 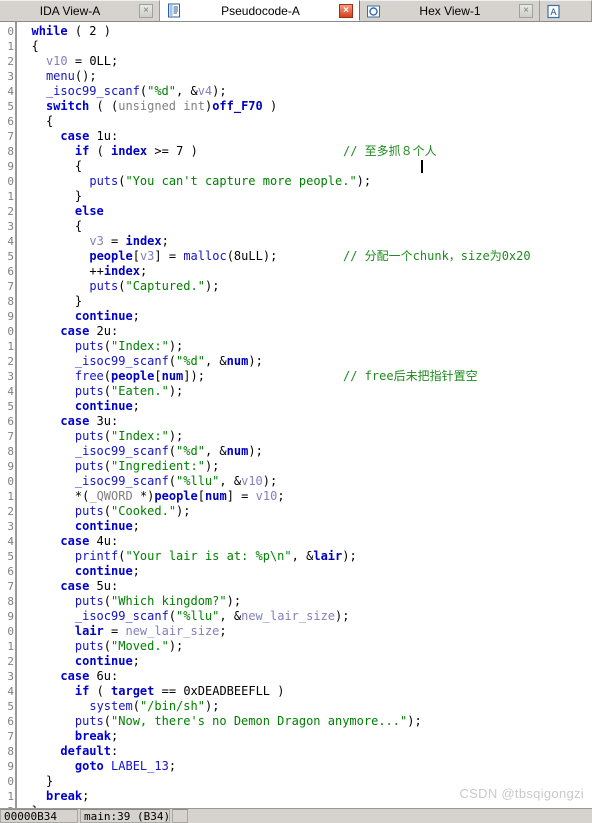 What do you see at coordinates (180, 816) in the screenshot?
I see `status-extra` at bounding box center [180, 816].